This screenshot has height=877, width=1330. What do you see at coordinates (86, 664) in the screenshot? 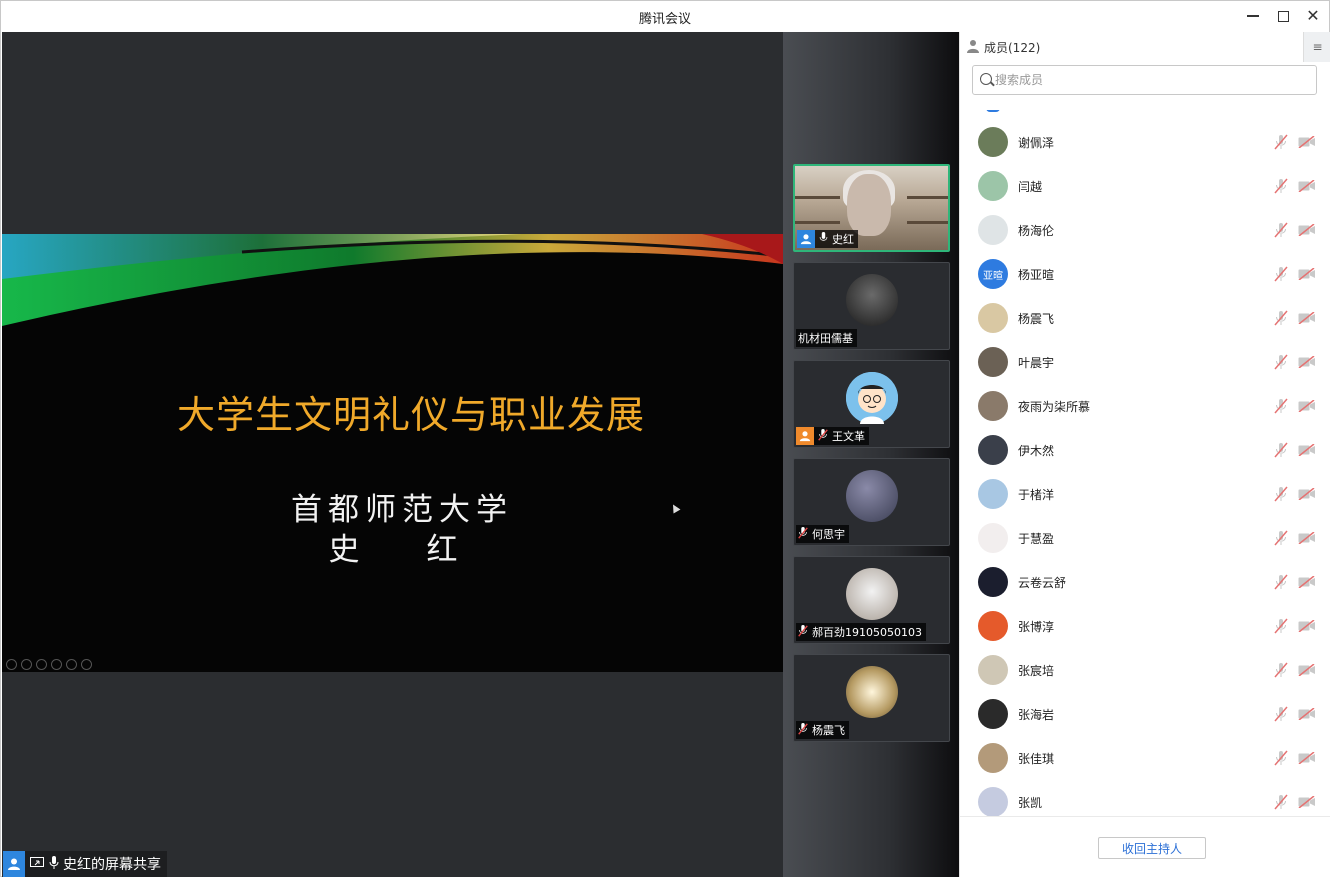
I see `more-options-icon` at bounding box center [86, 664].